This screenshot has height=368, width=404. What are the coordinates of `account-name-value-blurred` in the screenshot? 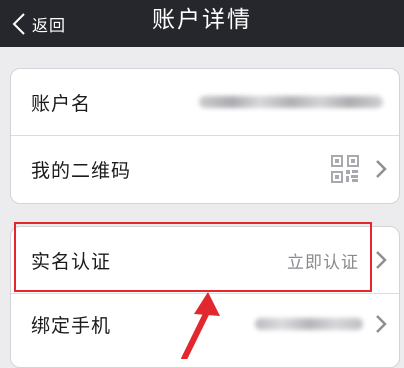 It's located at (291, 102).